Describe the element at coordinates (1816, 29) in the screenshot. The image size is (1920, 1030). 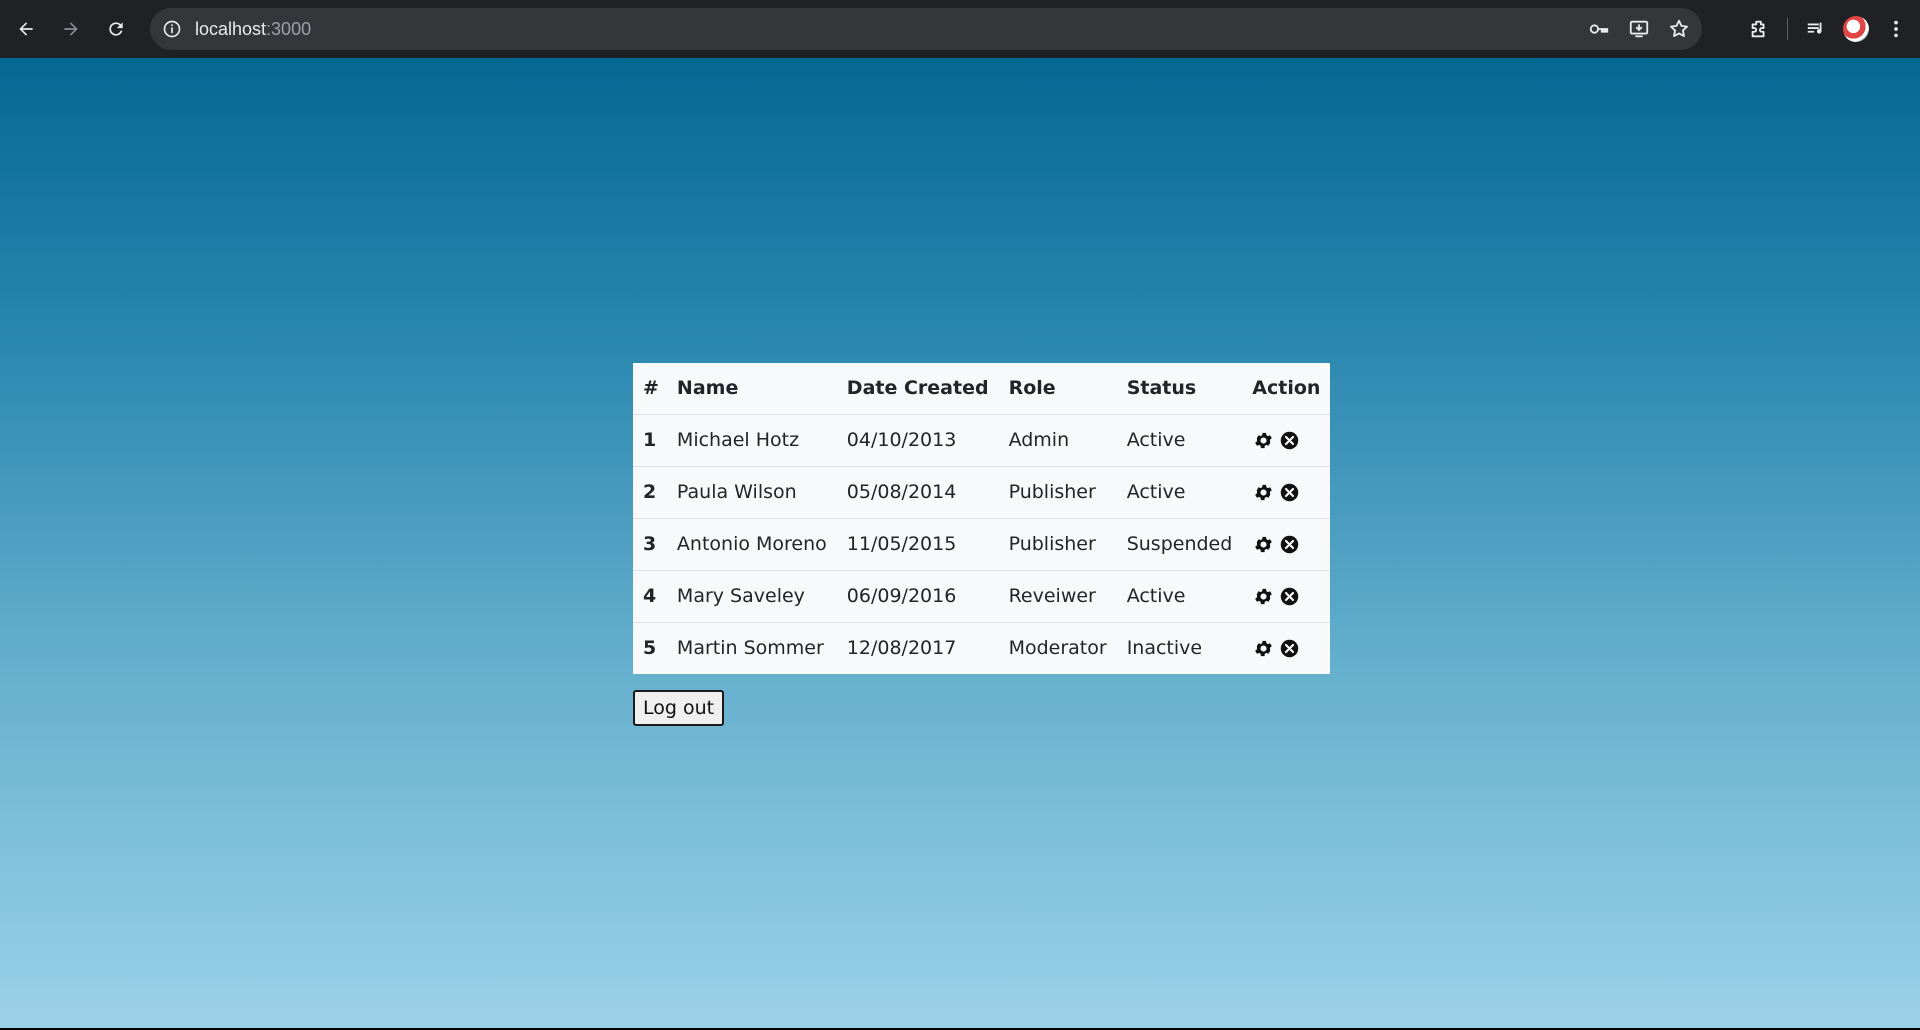
I see `media-control-icon` at that location.